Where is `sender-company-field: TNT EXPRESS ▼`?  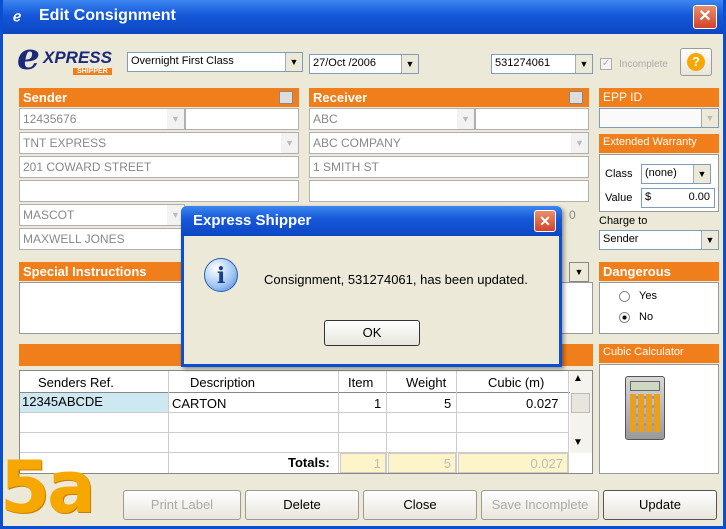
sender-company-field: TNT EXPRESS ▼ is located at coordinates (159, 143).